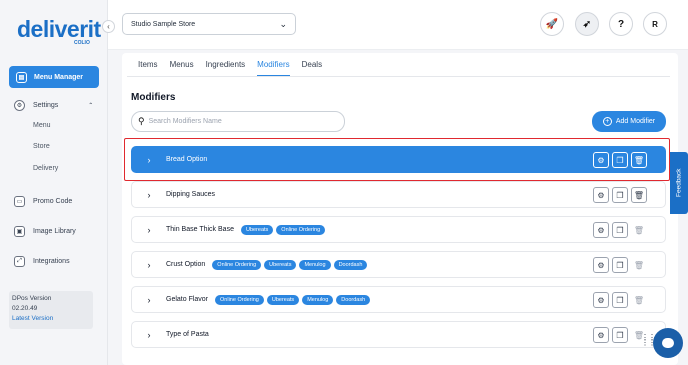  Describe the element at coordinates (635, 121) in the screenshot. I see `add-modifier-label: Add Modifier` at that location.